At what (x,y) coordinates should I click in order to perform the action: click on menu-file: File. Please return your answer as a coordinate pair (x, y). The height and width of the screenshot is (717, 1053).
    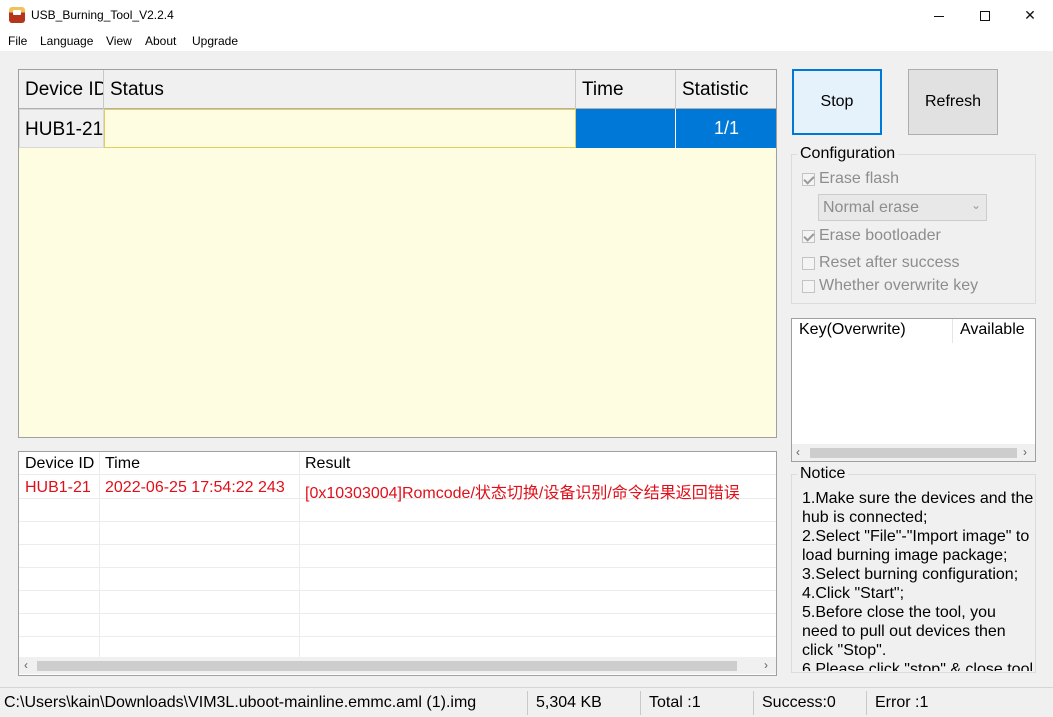
    Looking at the image, I should click on (17, 41).